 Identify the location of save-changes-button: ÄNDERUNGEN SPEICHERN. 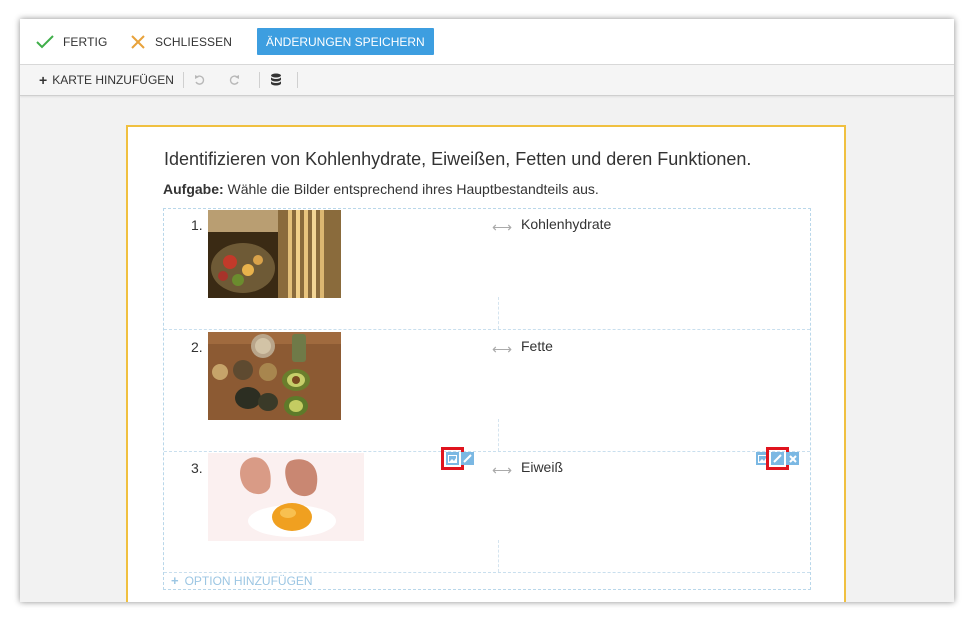
(345, 41).